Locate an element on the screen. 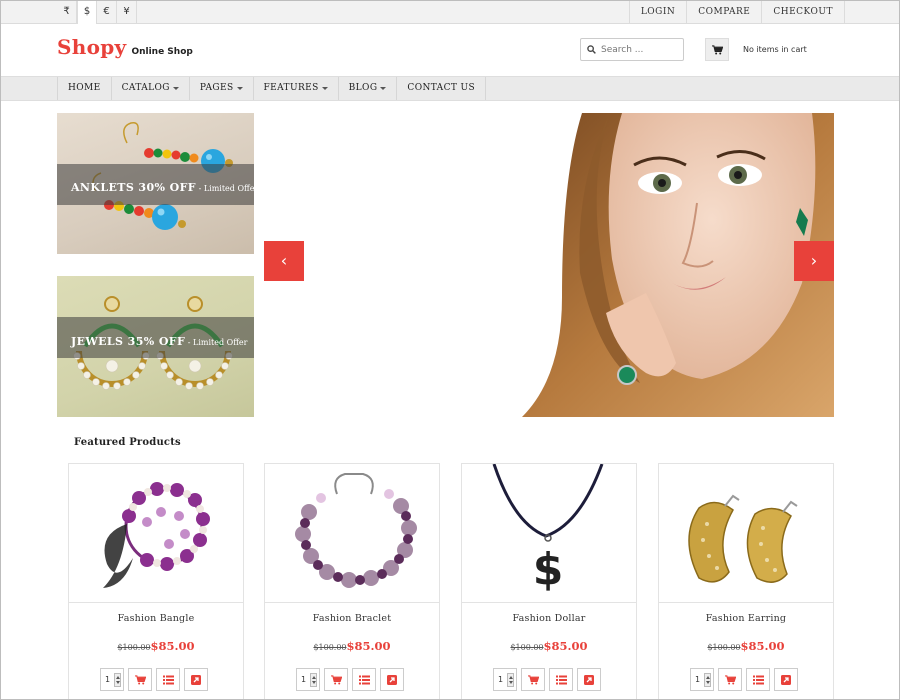 This screenshot has width=900, height=700. promo-jewels: JEWELS 35% OFF - Limited Offer is located at coordinates (155, 346).